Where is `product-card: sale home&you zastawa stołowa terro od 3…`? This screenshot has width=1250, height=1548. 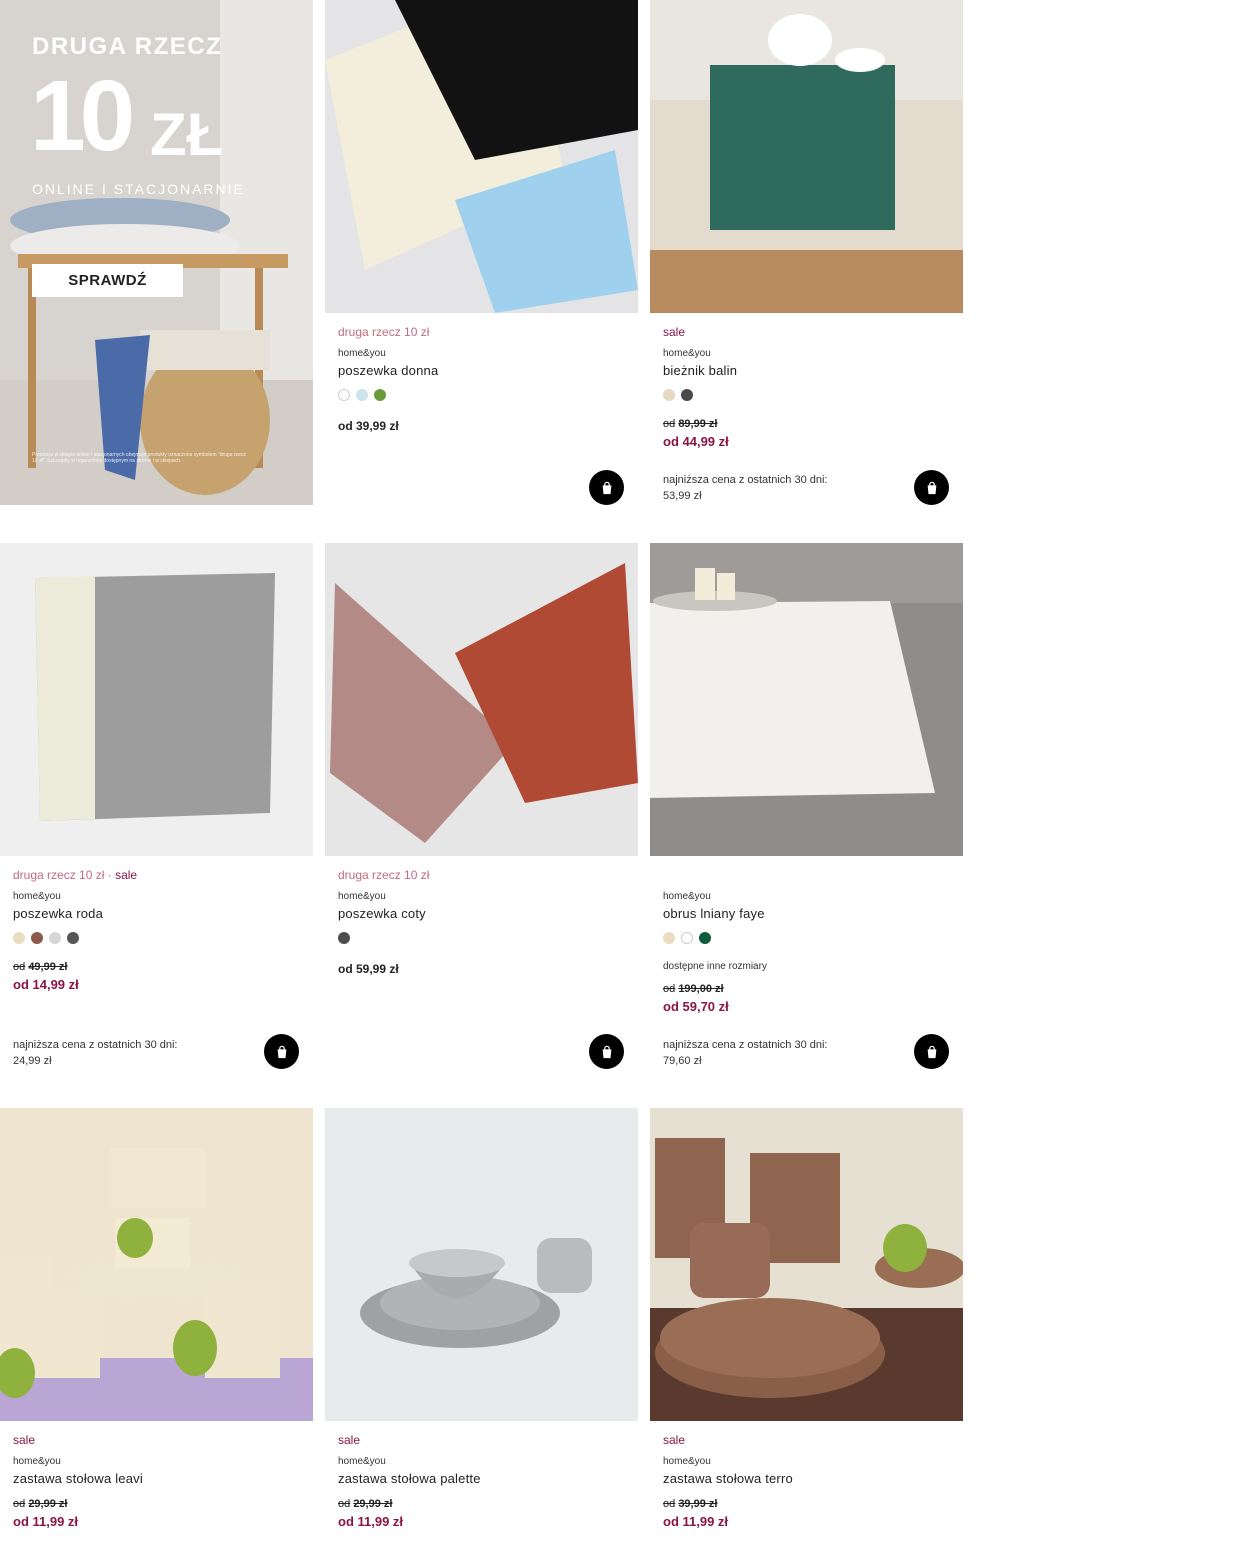
product-card: sale home&you zastawa stołowa terro od 3… is located at coordinates (806, 1328).